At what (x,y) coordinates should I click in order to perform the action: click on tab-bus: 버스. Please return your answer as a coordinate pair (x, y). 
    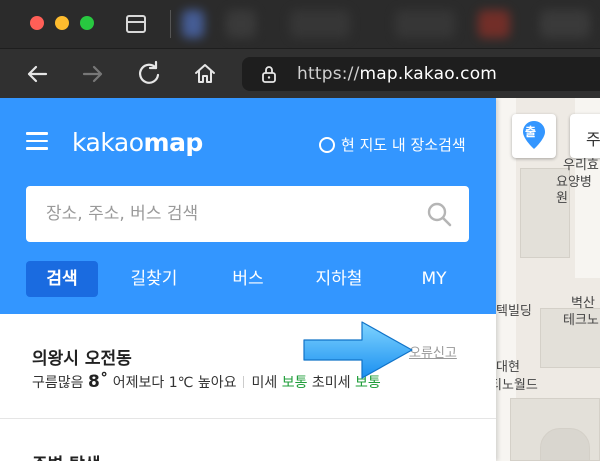
    Looking at the image, I should click on (248, 279).